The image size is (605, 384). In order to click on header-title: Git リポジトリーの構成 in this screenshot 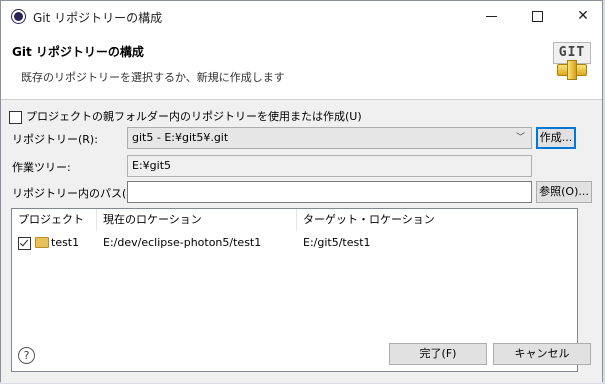, I will do `click(78, 52)`.